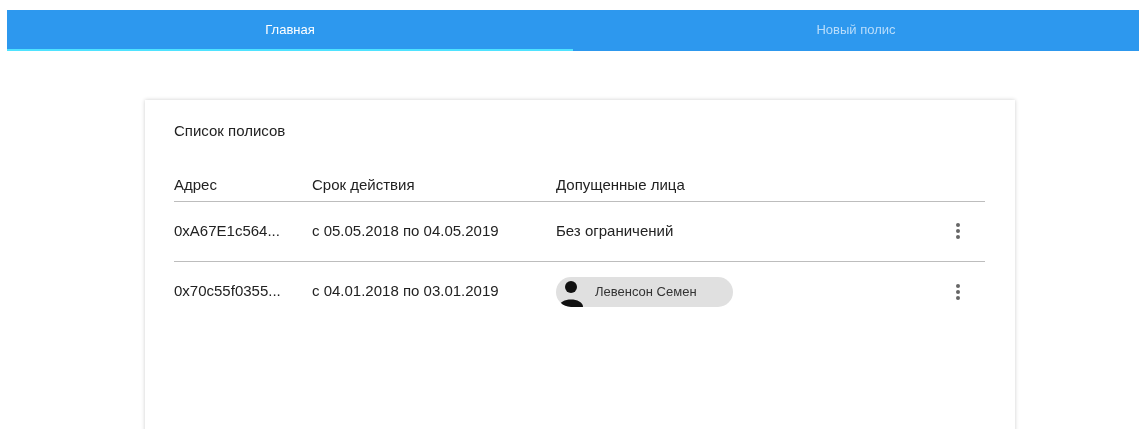 Image resolution: width=1139 pixels, height=429 pixels. I want to click on tab: Главная, so click(290, 30).